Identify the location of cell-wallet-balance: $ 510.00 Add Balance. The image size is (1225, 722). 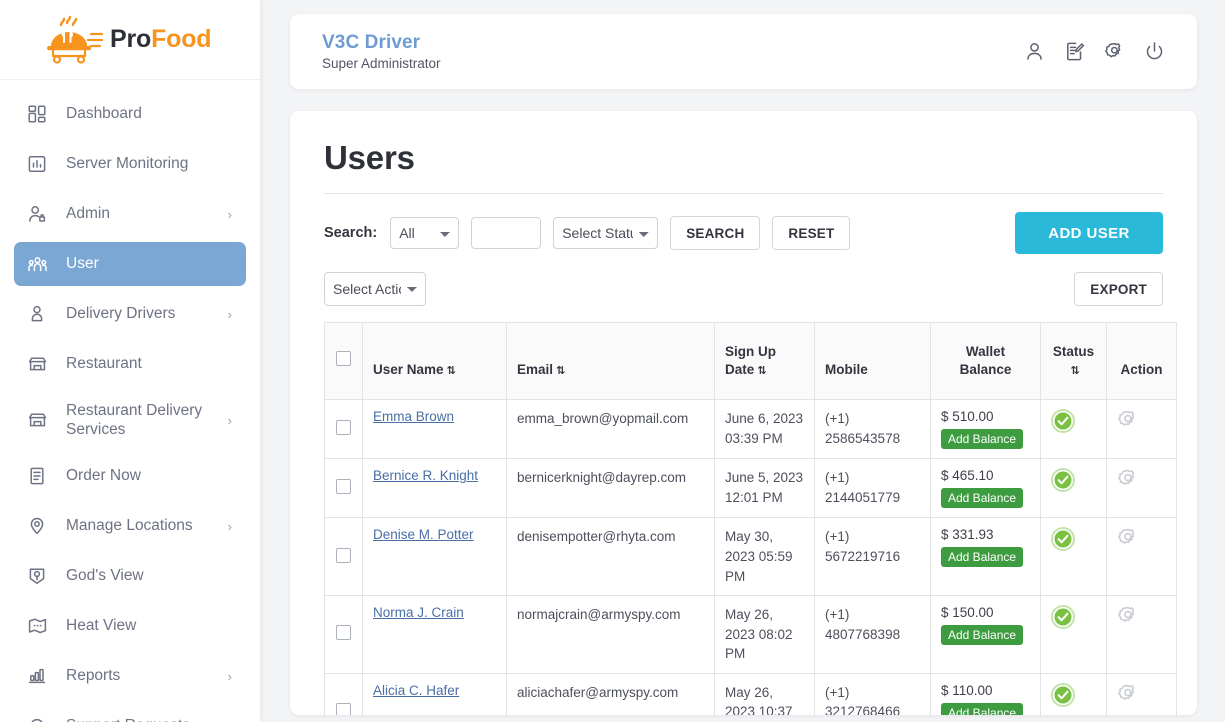
(985, 429).